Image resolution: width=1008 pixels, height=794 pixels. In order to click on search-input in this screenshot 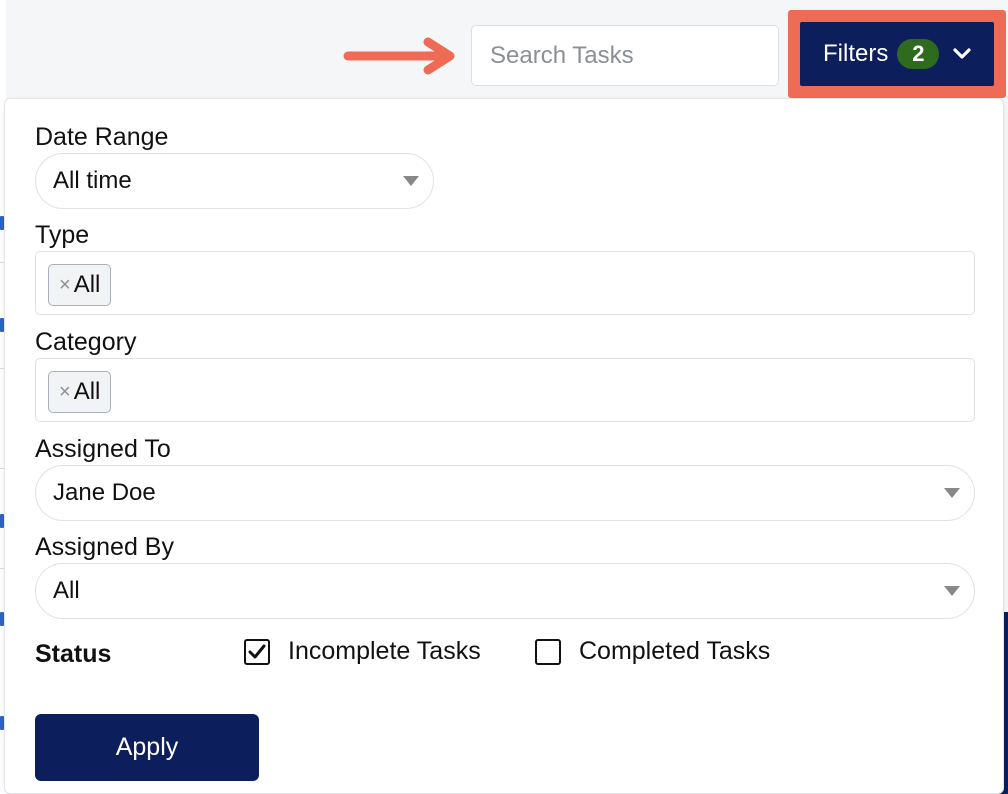, I will do `click(625, 55)`.